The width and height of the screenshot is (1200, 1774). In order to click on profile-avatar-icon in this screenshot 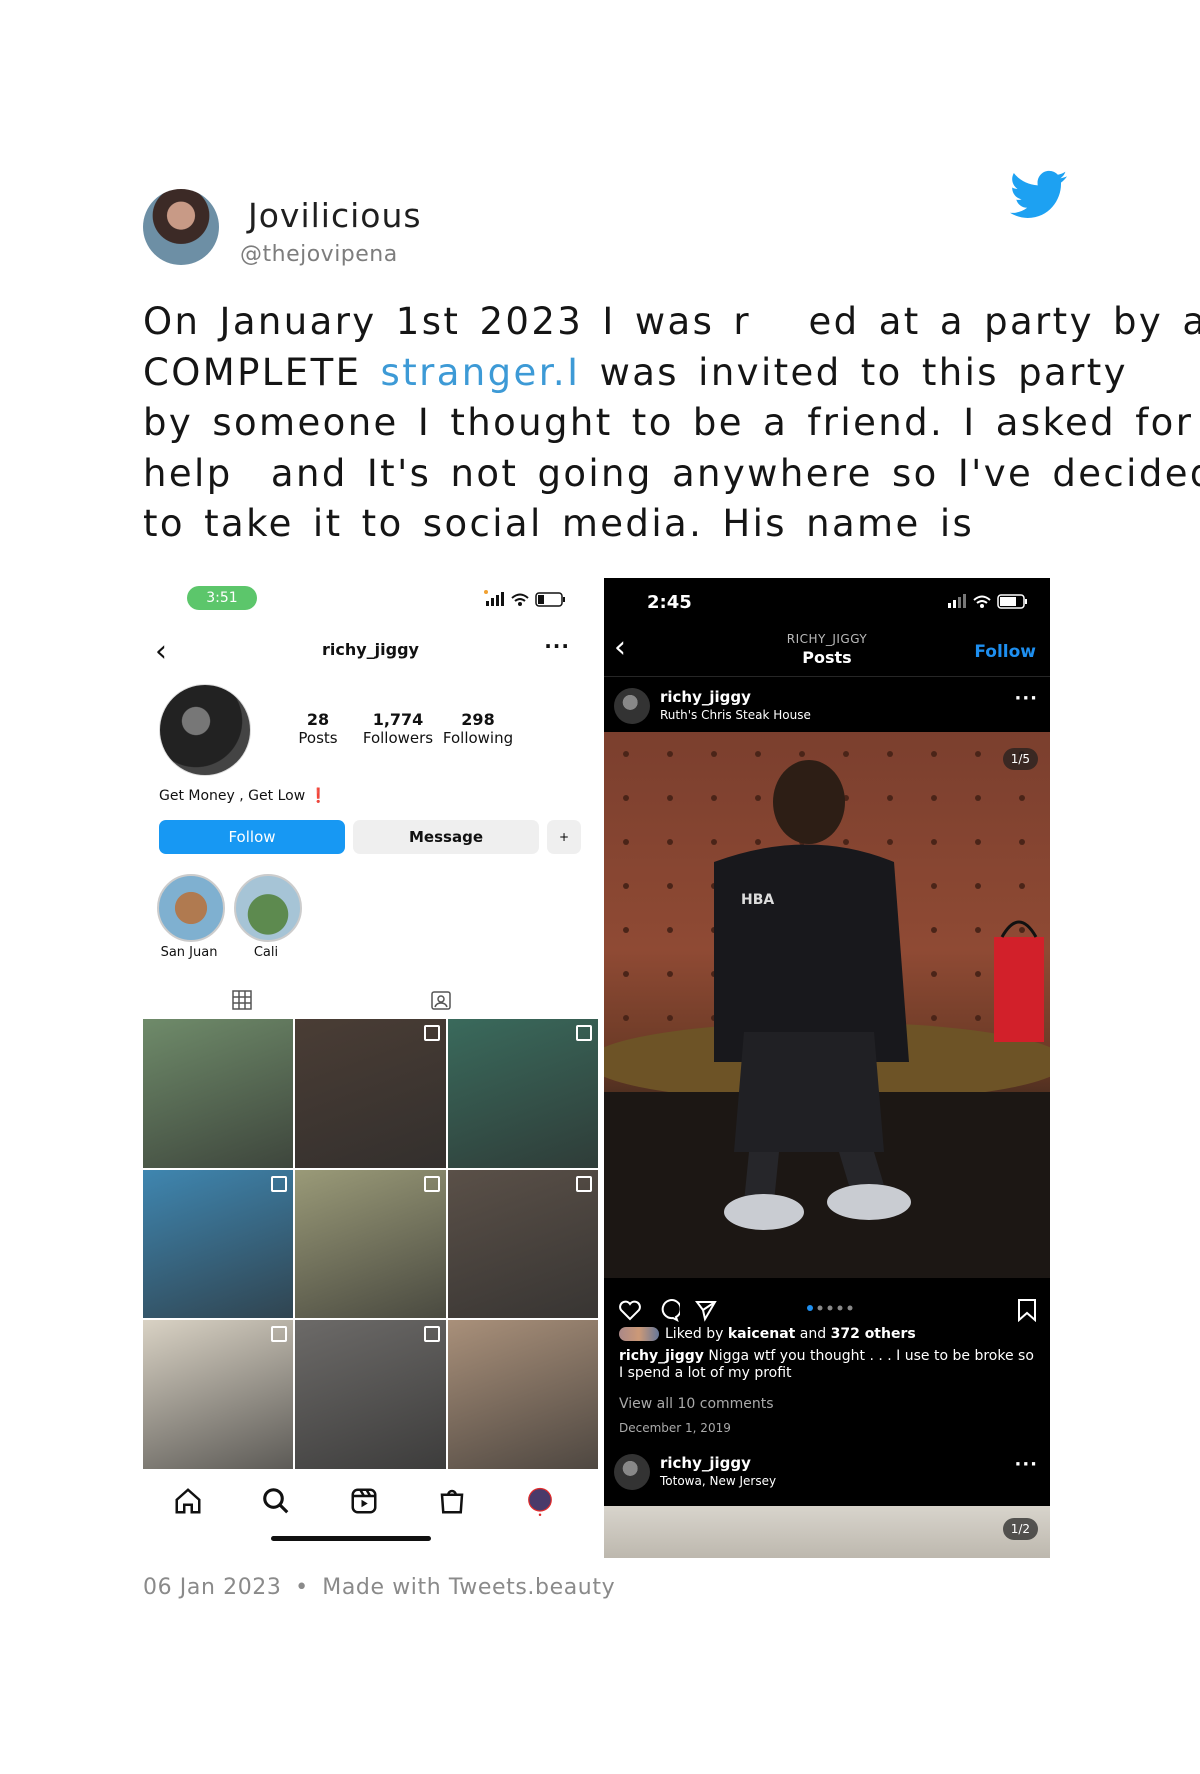, I will do `click(540, 1501)`.